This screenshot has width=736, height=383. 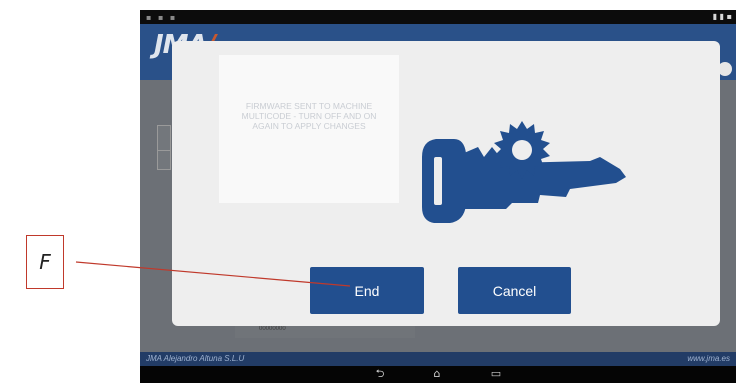 What do you see at coordinates (380, 374) in the screenshot?
I see `back-icon: ⮌` at bounding box center [380, 374].